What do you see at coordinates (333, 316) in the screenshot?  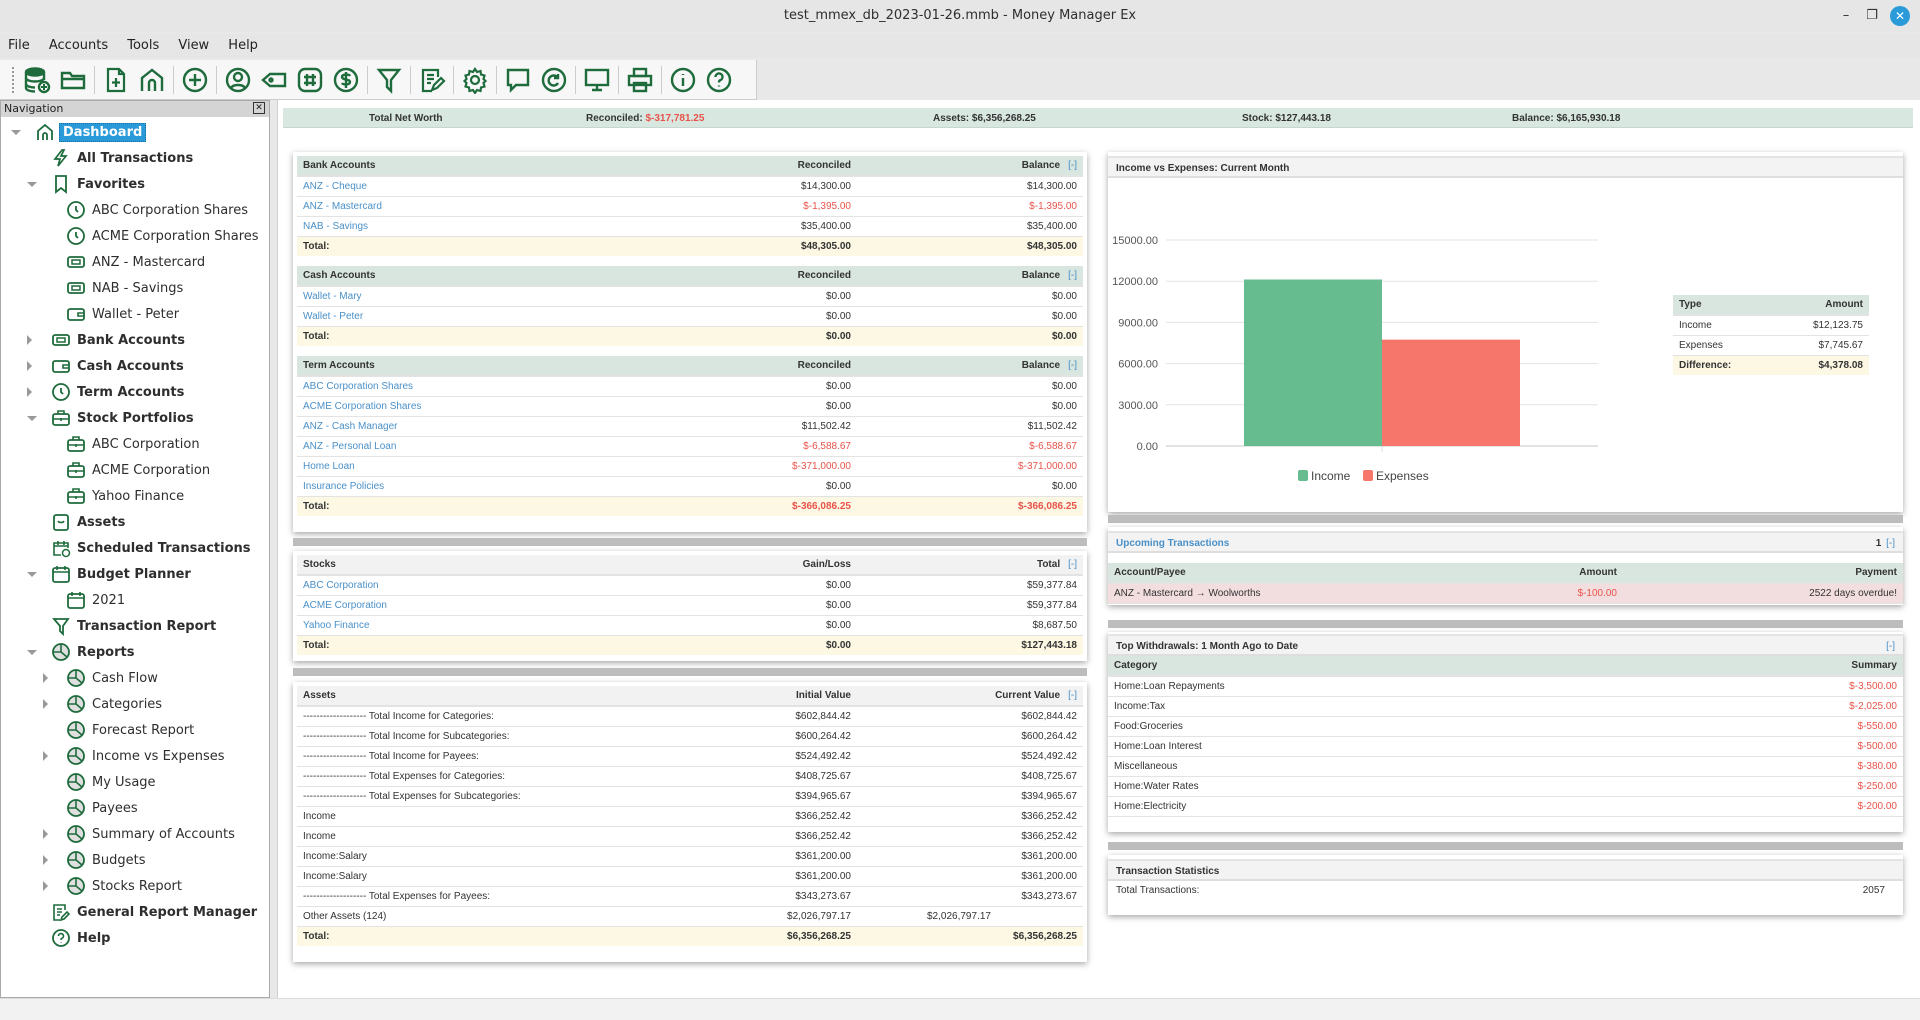 I see `account-link: Wallet - Peter` at bounding box center [333, 316].